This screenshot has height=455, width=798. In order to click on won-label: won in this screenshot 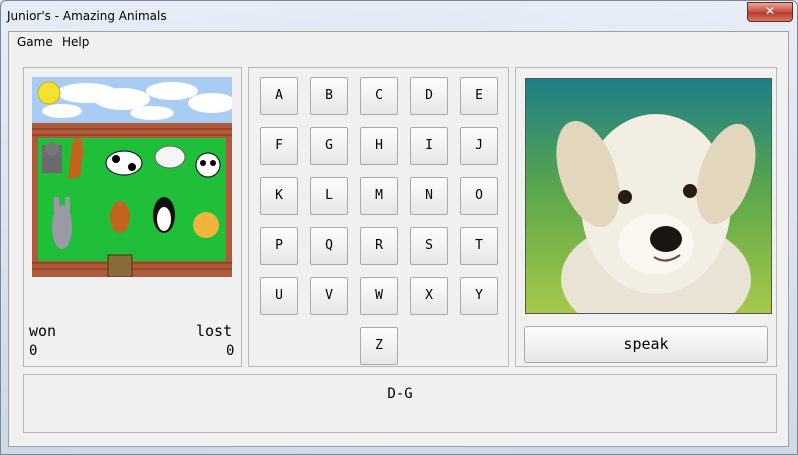, I will do `click(43, 331)`.